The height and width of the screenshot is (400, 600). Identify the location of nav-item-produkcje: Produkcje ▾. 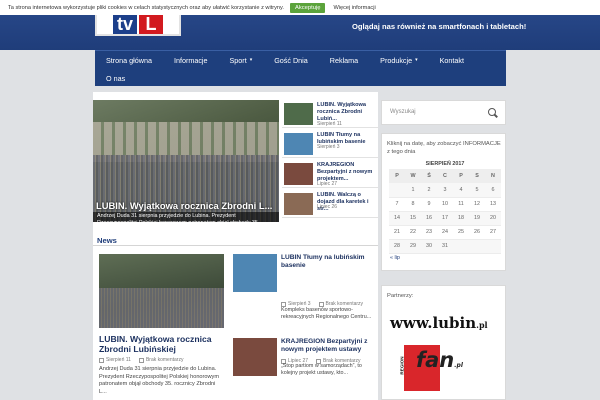
(398, 60).